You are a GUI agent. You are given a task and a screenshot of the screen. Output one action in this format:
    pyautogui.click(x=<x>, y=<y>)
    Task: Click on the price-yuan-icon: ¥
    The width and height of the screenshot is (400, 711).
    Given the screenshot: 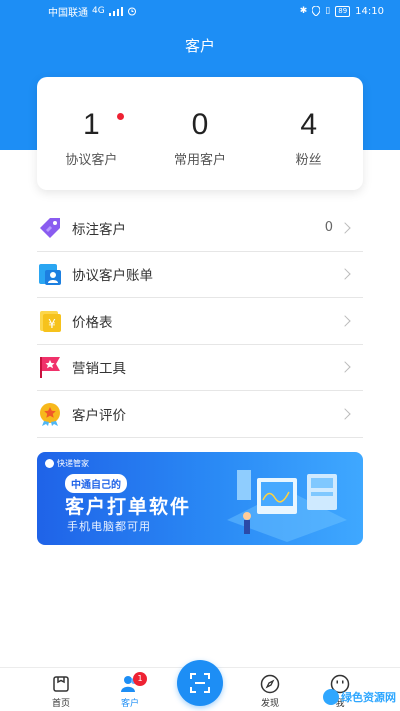 What is the action you would take?
    pyautogui.click(x=50, y=321)
    